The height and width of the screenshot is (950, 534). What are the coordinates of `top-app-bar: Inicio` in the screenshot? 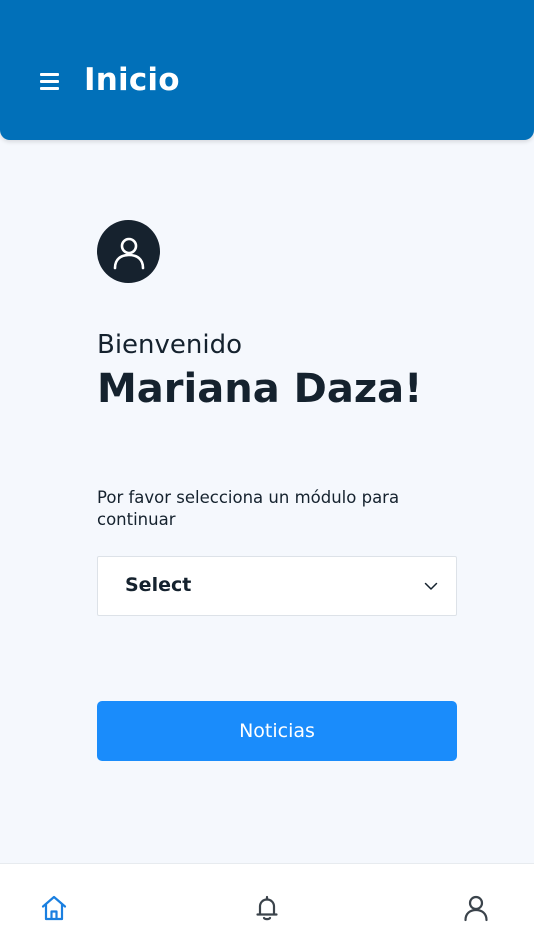 It's located at (267, 70).